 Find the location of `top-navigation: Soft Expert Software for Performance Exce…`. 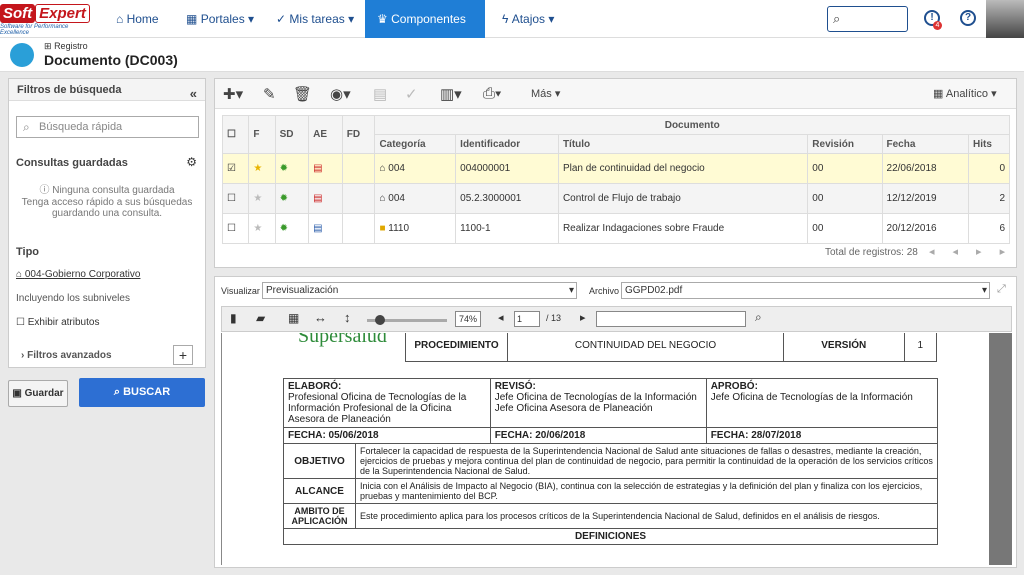

top-navigation: Soft Expert Software for Performance Exce… is located at coordinates (512, 32).